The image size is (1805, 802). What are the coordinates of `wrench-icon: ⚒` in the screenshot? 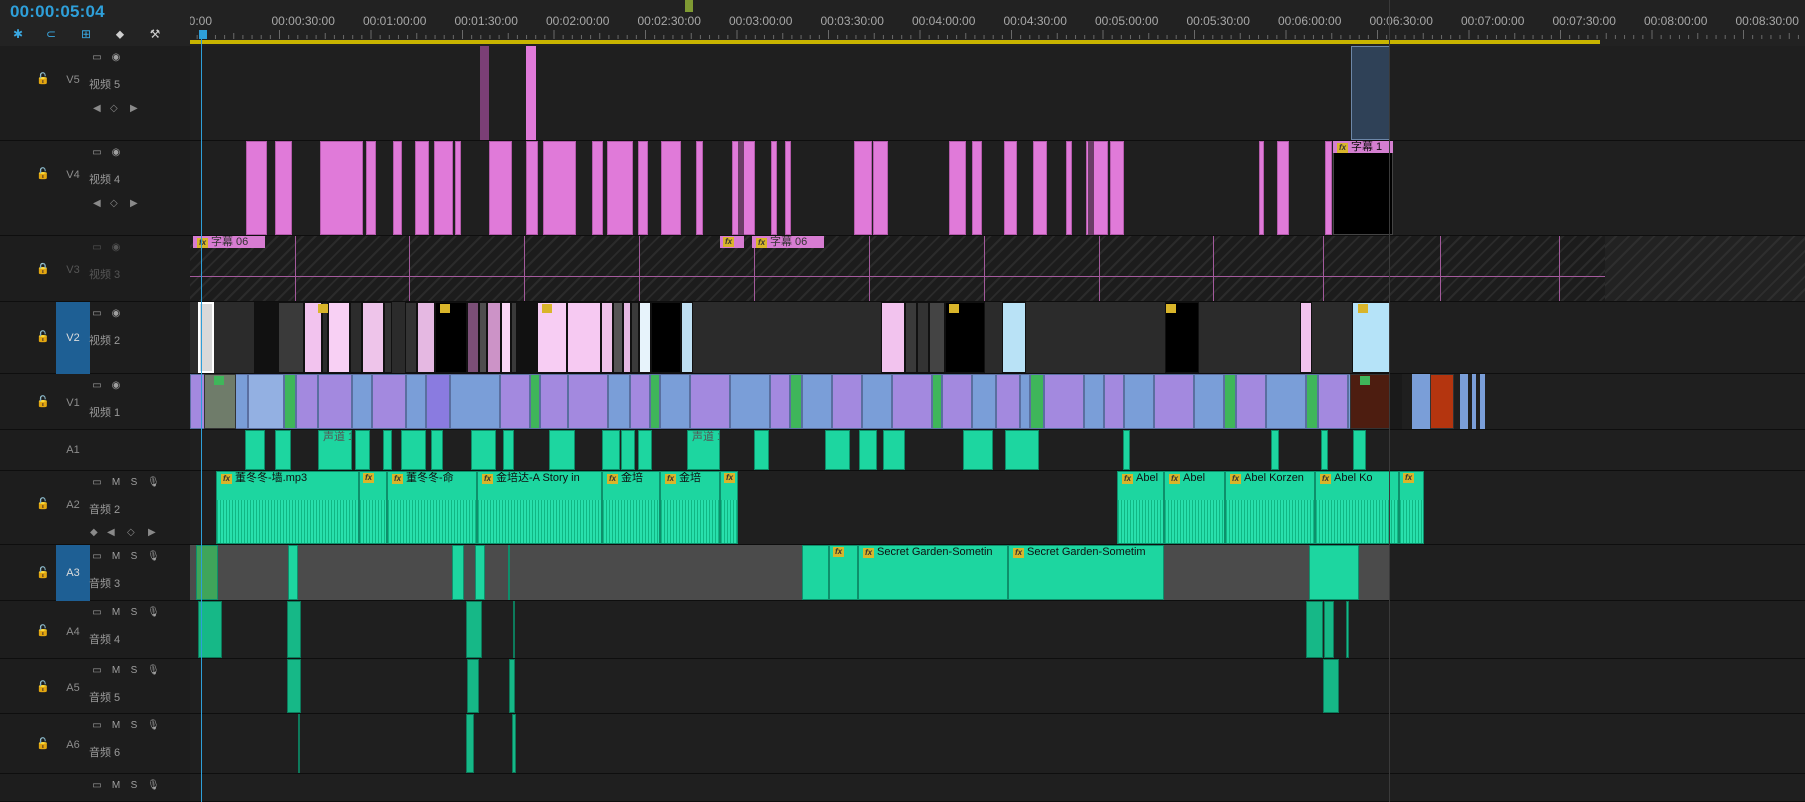 It's located at (155, 34).